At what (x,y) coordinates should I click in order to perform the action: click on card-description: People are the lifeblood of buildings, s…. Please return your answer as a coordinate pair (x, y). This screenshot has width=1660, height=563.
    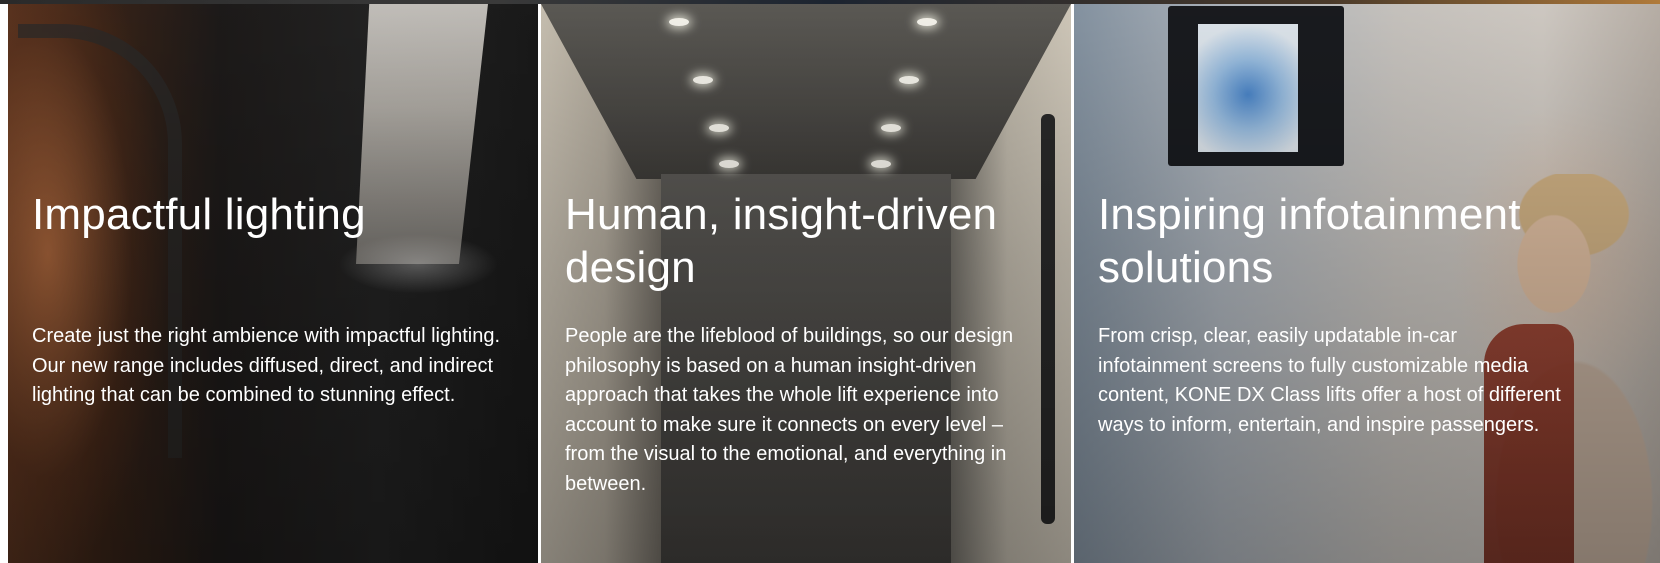
    Looking at the image, I should click on (789, 410).